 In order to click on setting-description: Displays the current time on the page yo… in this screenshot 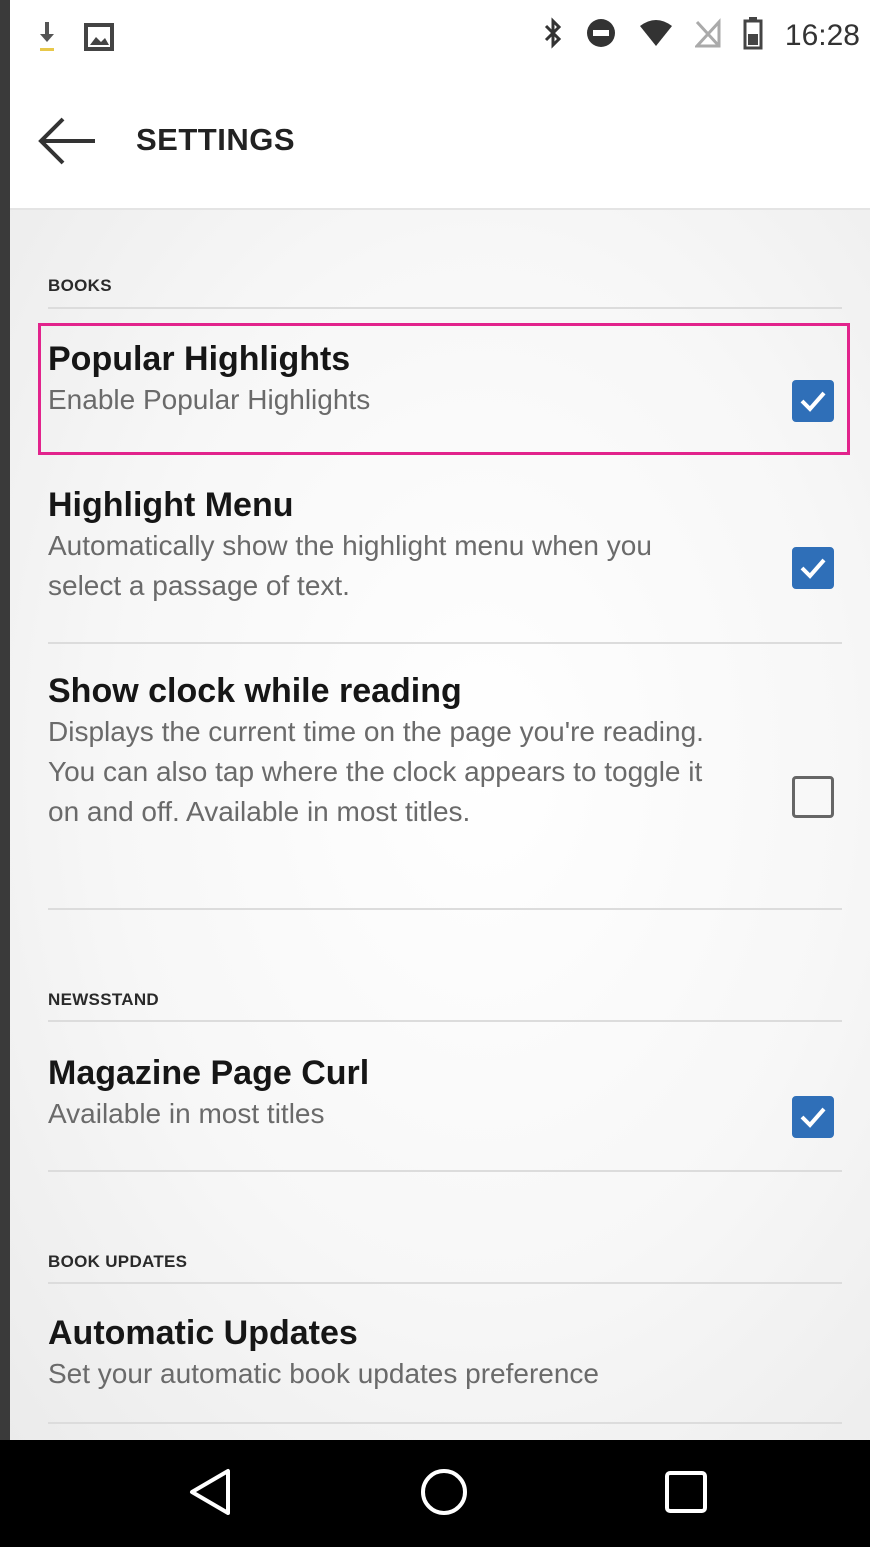, I will do `click(376, 771)`.